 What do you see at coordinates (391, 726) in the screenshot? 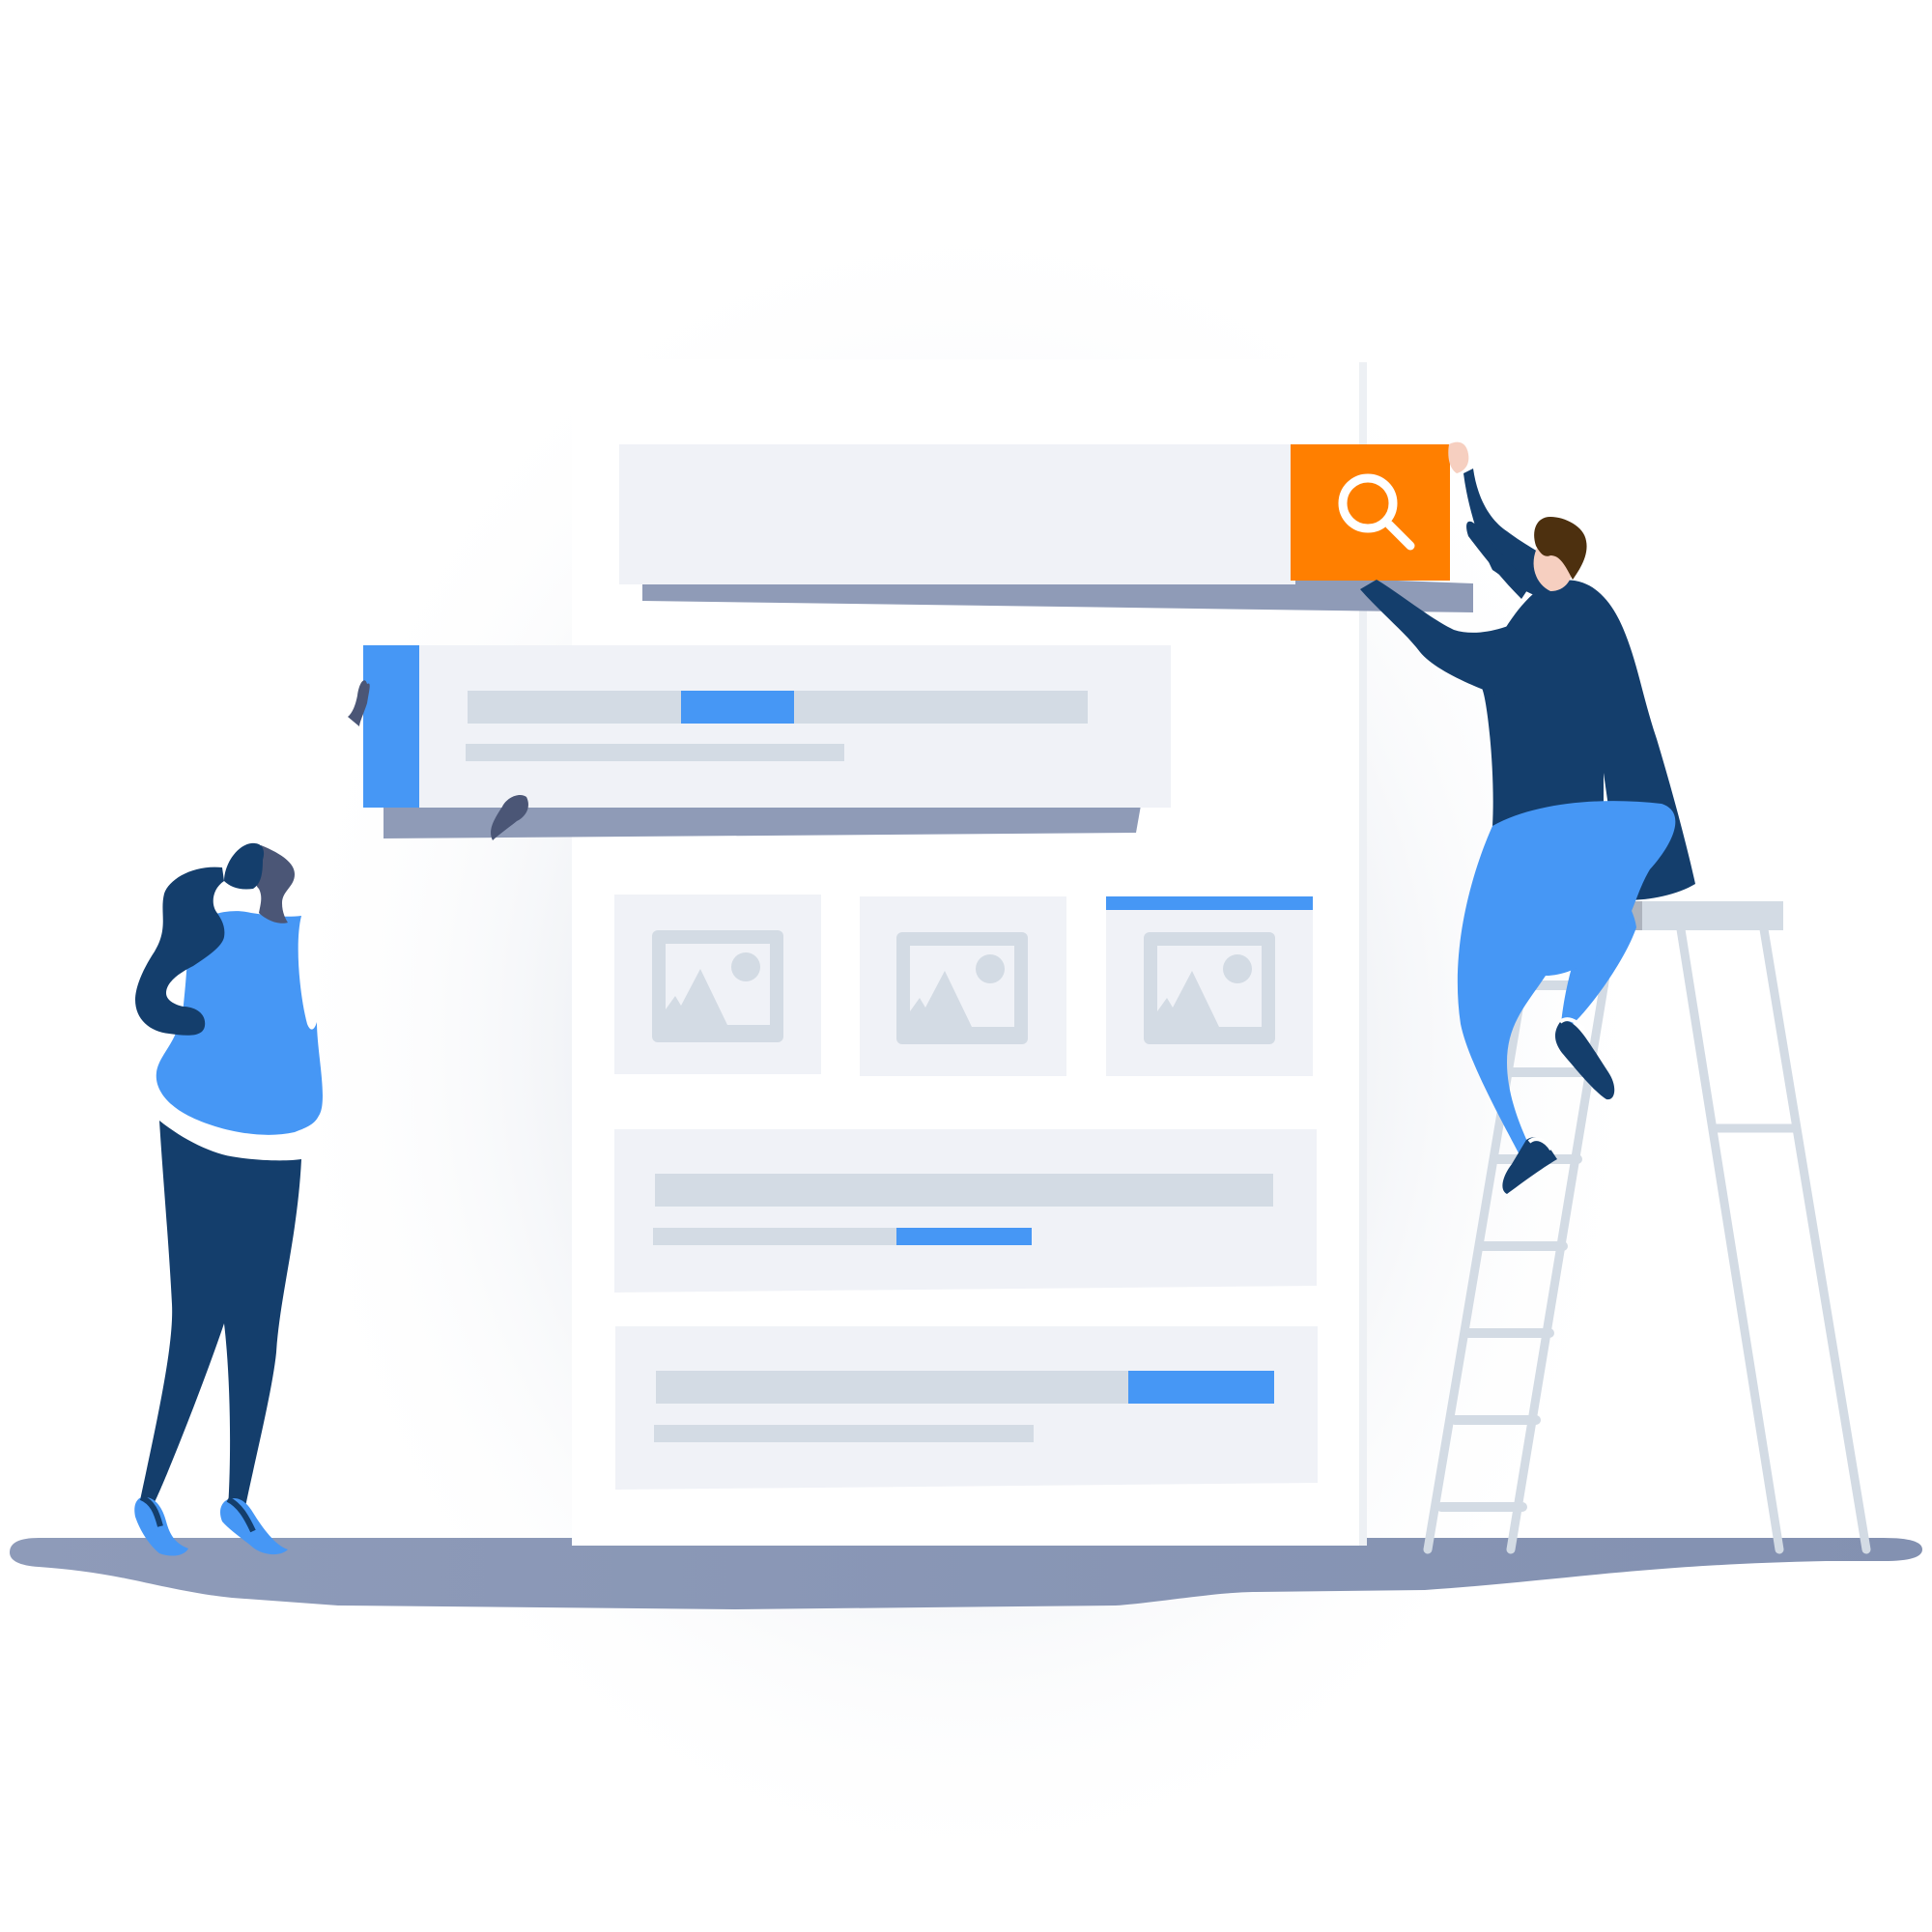
I see `header-card-accent` at bounding box center [391, 726].